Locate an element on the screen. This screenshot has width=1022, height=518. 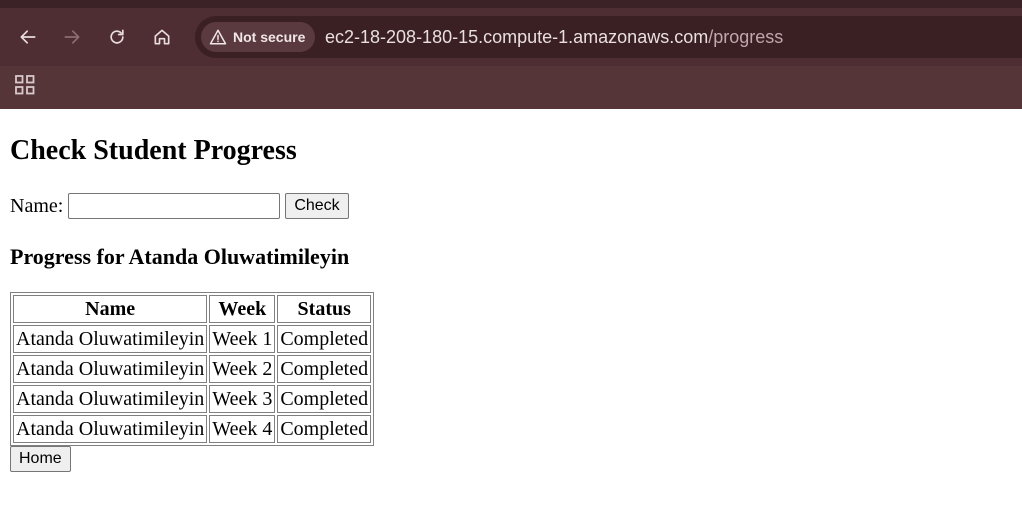
arrow-left-icon is located at coordinates (28, 37).